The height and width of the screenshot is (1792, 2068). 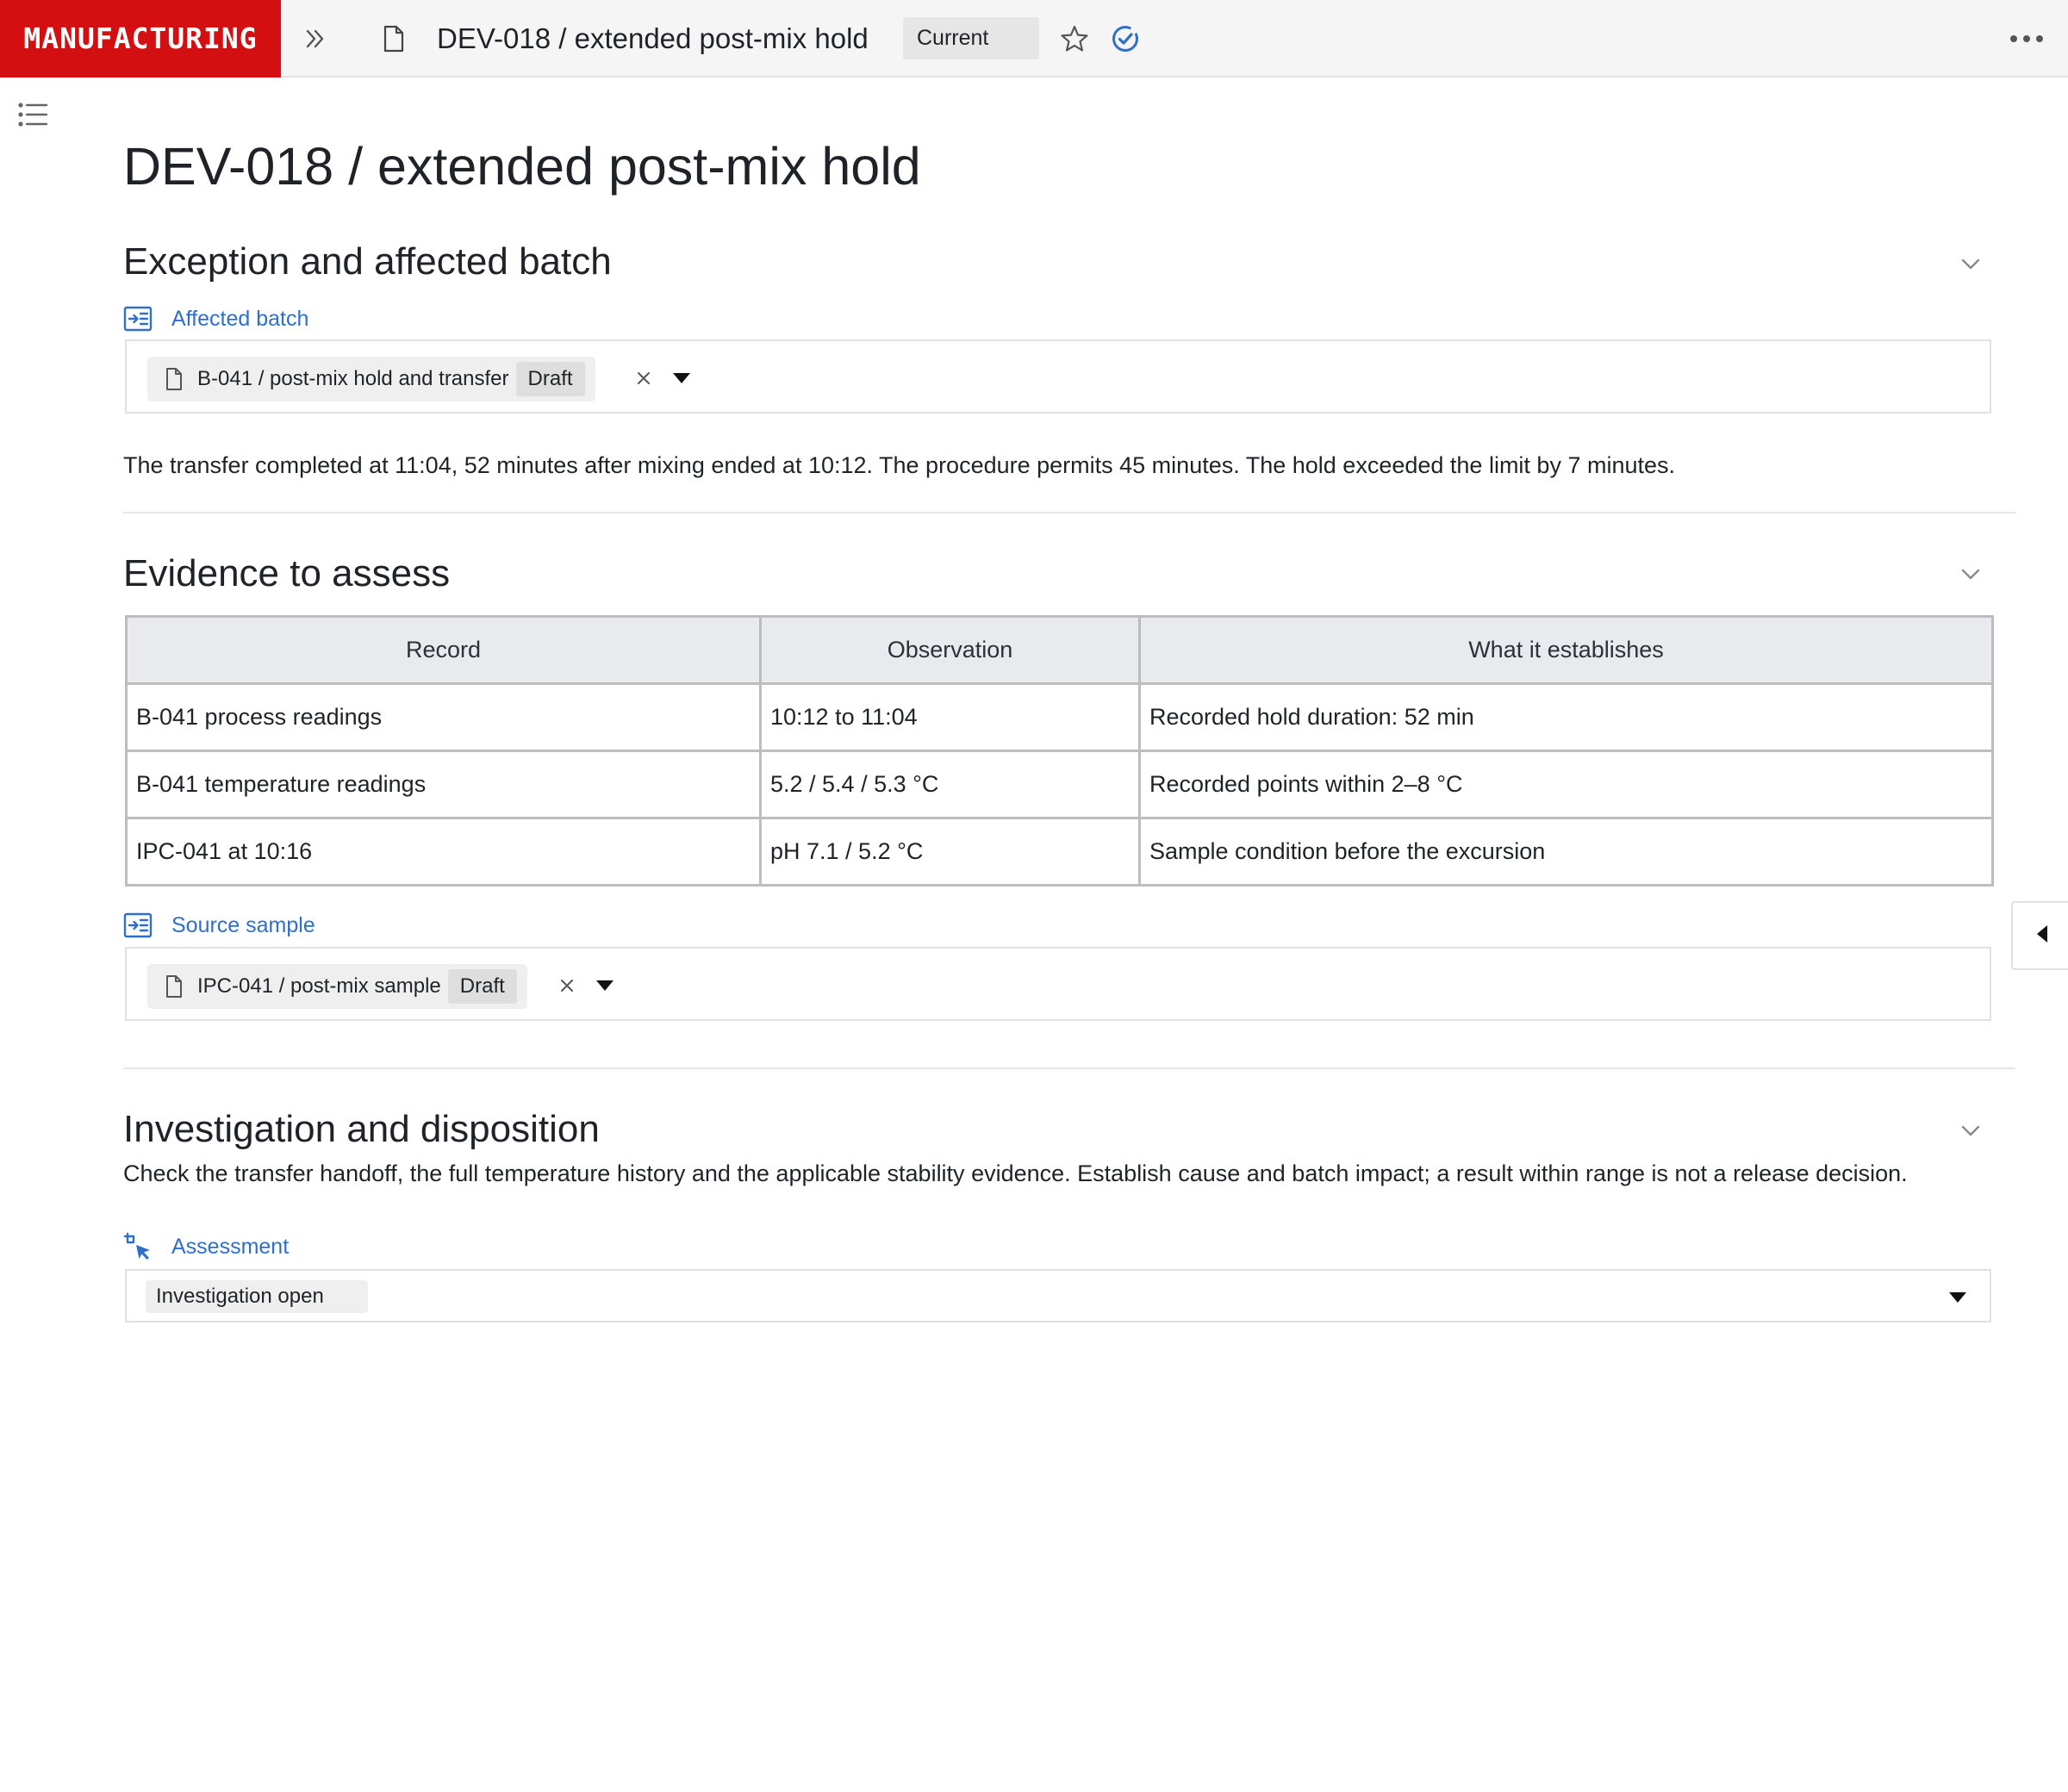 What do you see at coordinates (1058, 377) in the screenshot?
I see `affected-batch-field: B-041 / post-mix hold and transfer Draft` at bounding box center [1058, 377].